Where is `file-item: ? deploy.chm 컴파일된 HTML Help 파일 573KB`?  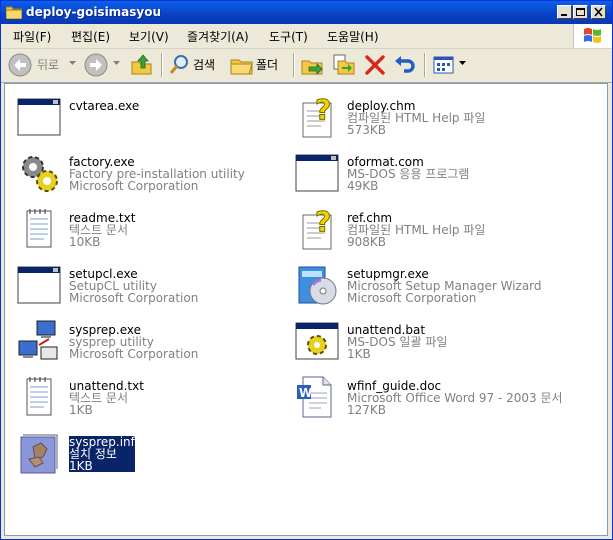 file-item: ? deploy.chm 컴파일된 HTML Help 파일 573KB is located at coordinates (422, 117).